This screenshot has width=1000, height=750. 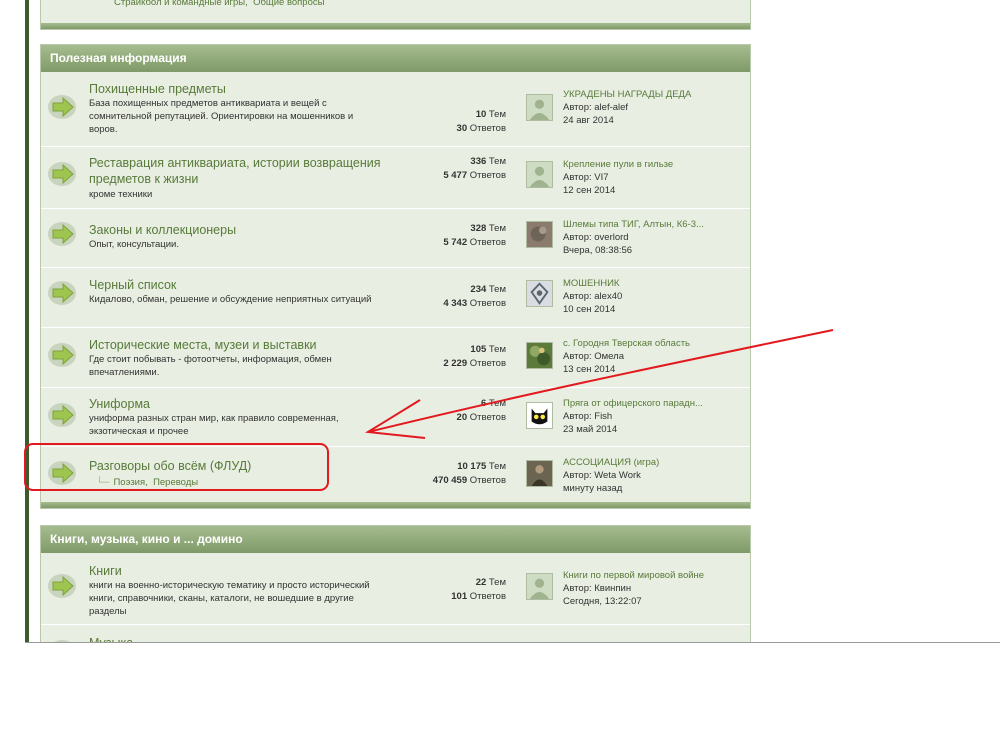 I want to click on page-left-border, so click(x=27, y=321).